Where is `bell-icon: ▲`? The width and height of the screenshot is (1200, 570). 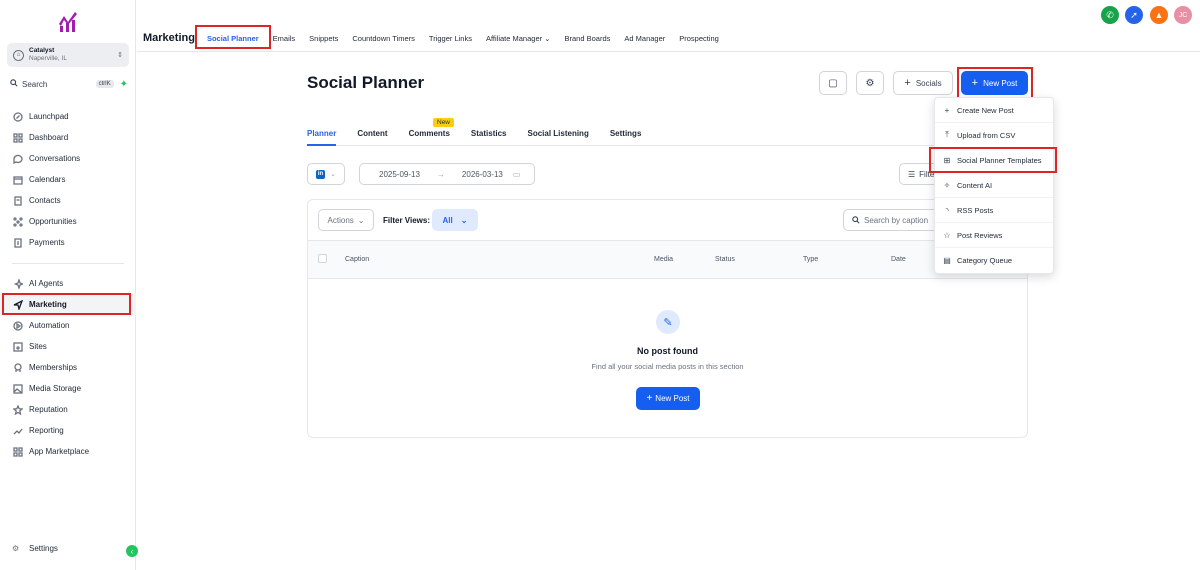
bell-icon: ▲ is located at coordinates (1159, 15).